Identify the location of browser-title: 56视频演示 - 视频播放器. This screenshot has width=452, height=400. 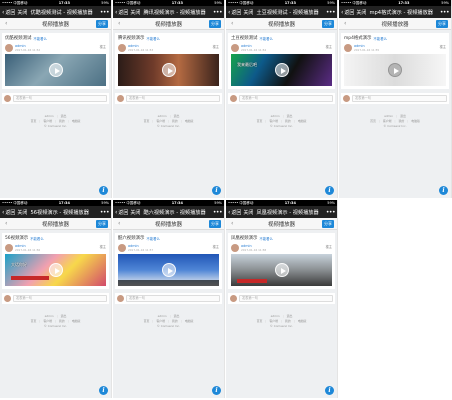
(59, 212).